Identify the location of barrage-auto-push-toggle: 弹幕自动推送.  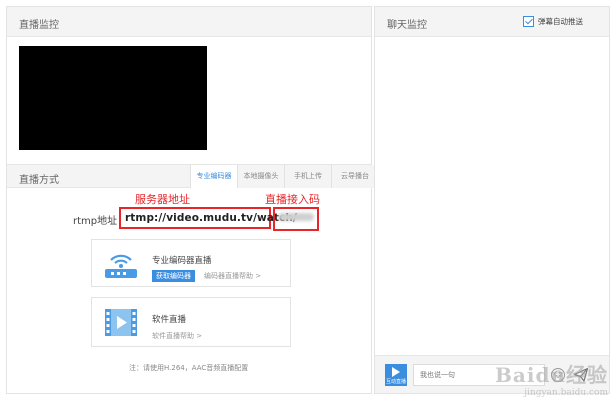
(553, 21).